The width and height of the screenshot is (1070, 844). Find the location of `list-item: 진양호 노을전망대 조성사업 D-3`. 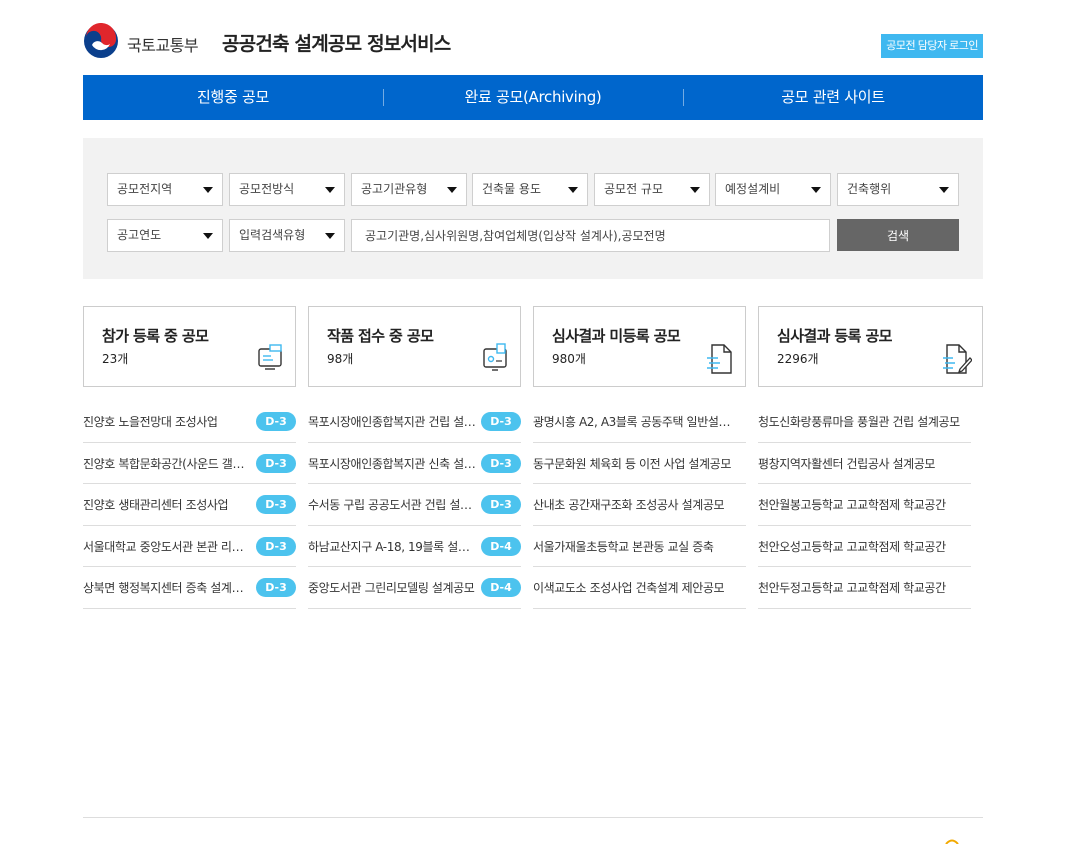

list-item: 진양호 노을전망대 조성사업 D-3 is located at coordinates (189, 422).